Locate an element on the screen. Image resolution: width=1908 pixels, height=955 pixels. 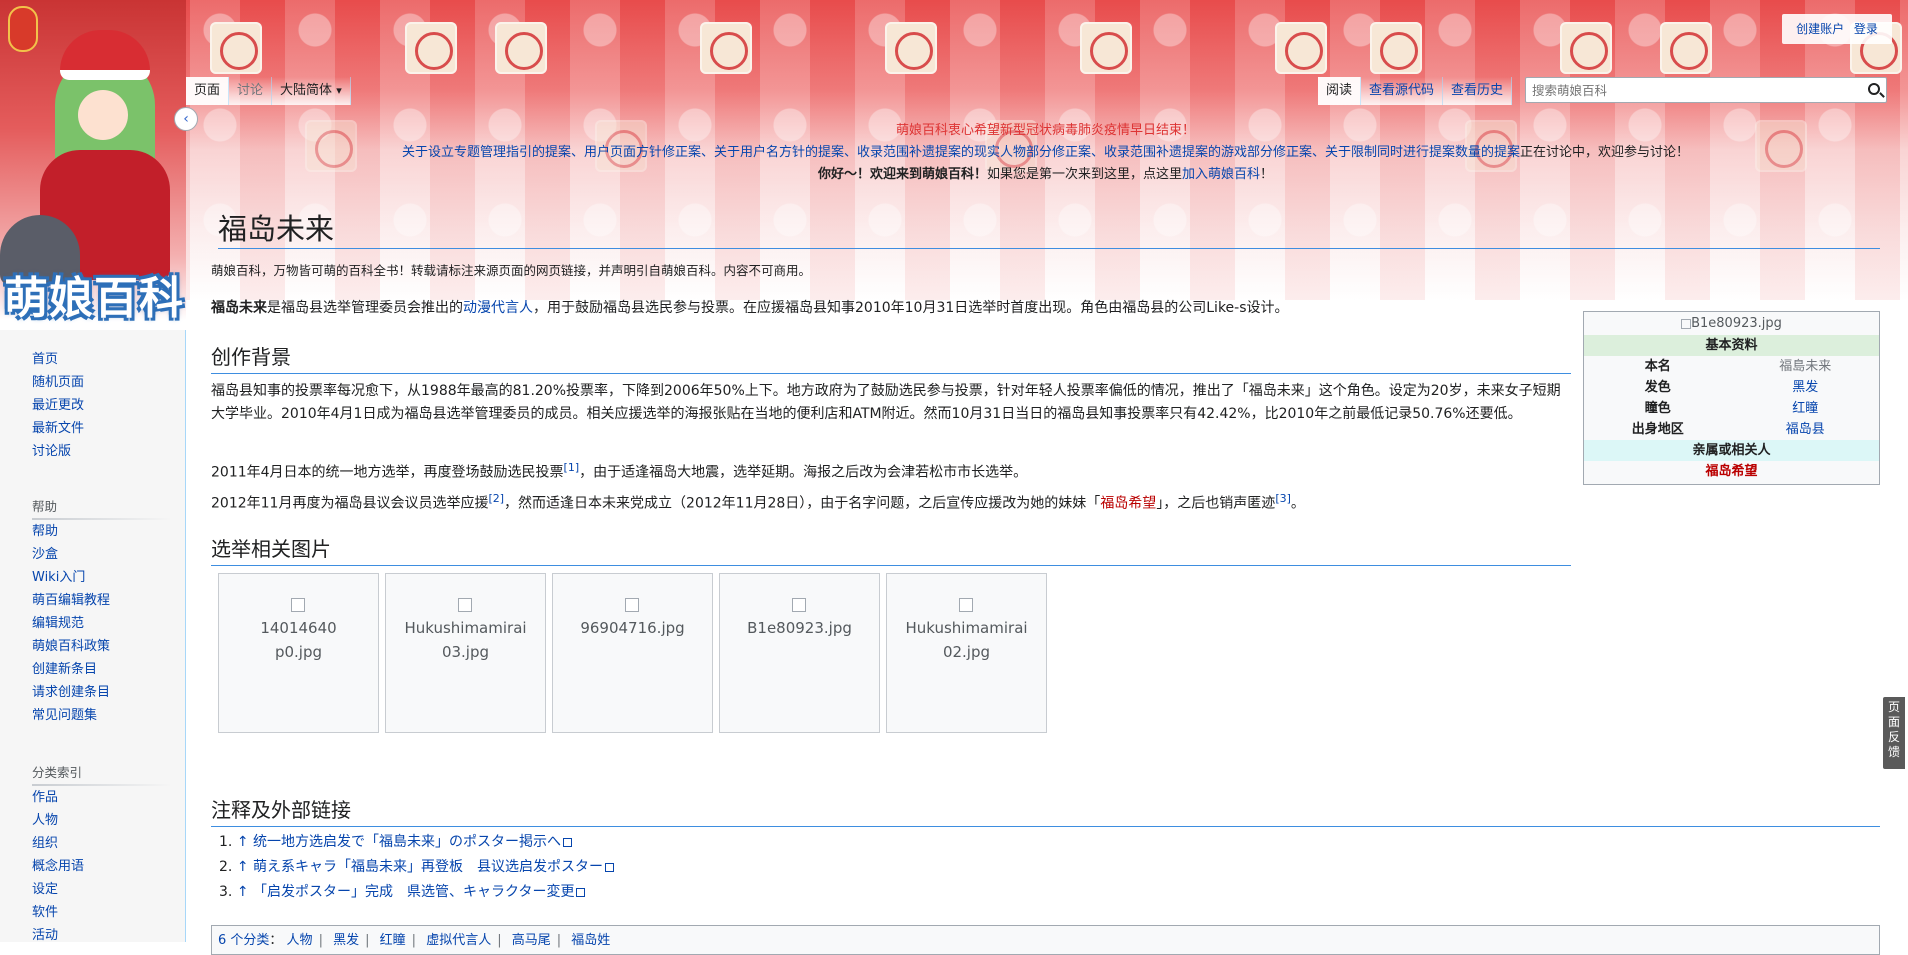
intro-link: 动漫代言人 is located at coordinates (498, 308).